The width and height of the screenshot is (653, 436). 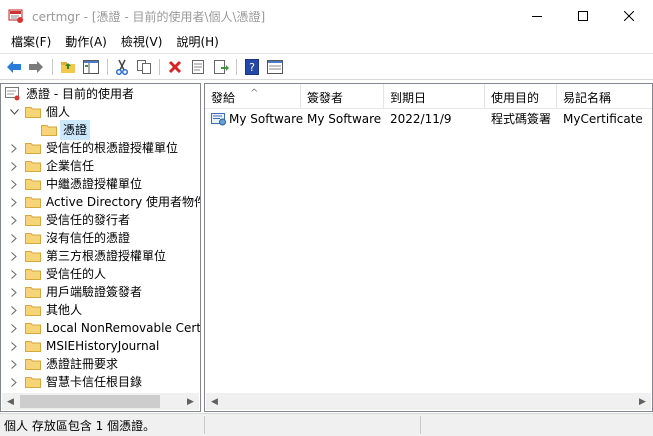 I want to click on menu-file: 檔案(F), so click(x=31, y=42).